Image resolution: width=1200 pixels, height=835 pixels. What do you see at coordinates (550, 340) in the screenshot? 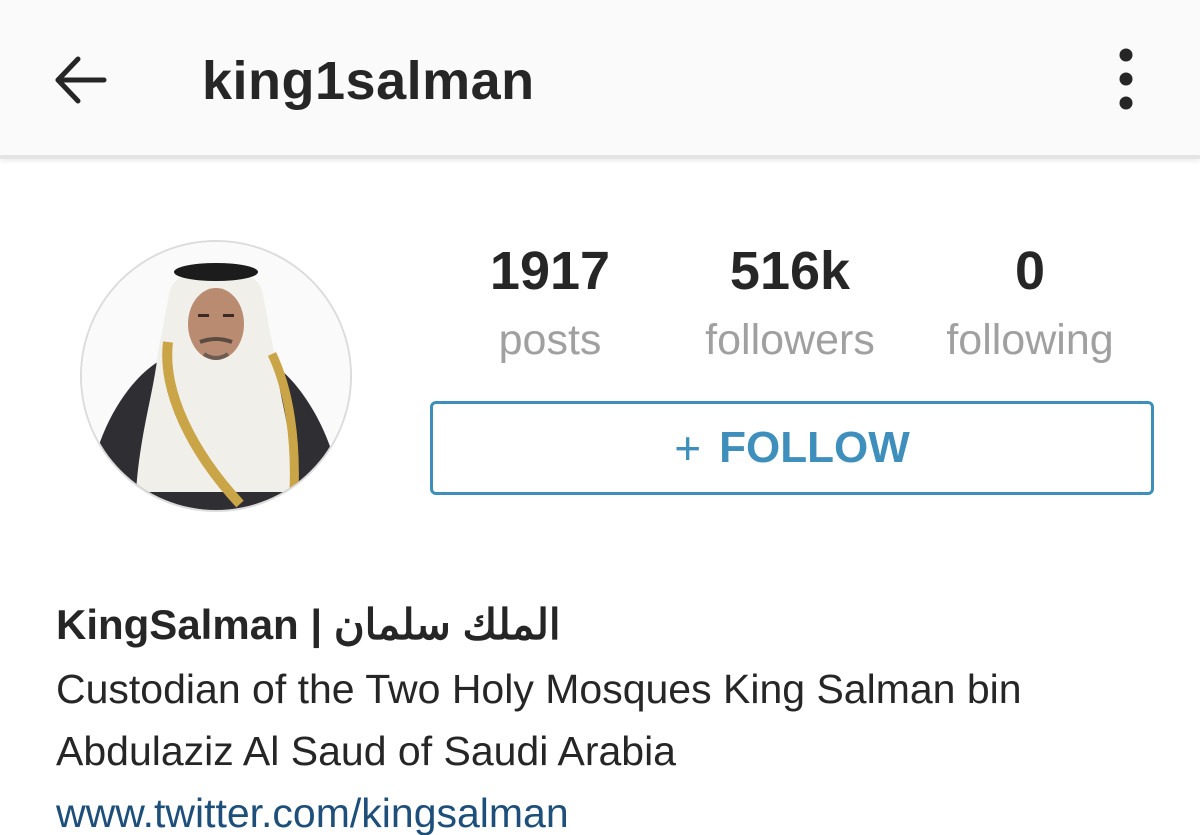
I see `posts-label: posts` at bounding box center [550, 340].